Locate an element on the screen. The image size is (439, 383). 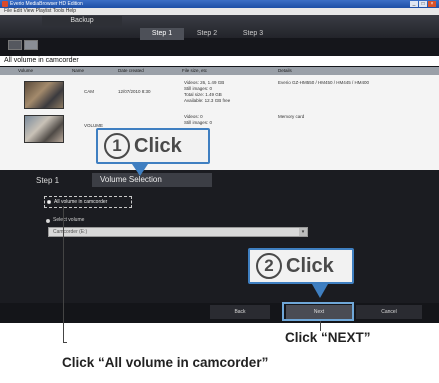
cancel-button: Cancel is located at coordinates (389, 312).